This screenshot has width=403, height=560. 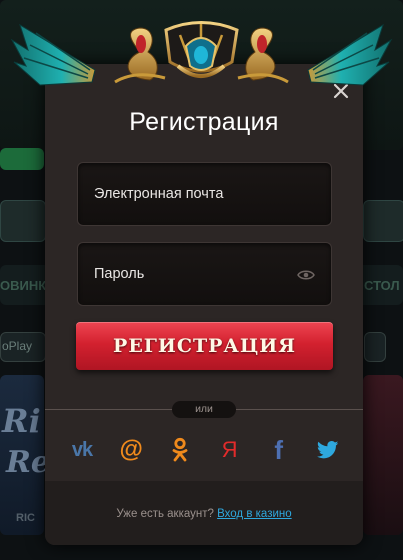 I want to click on bg-arrow-box, so click(x=23, y=221).